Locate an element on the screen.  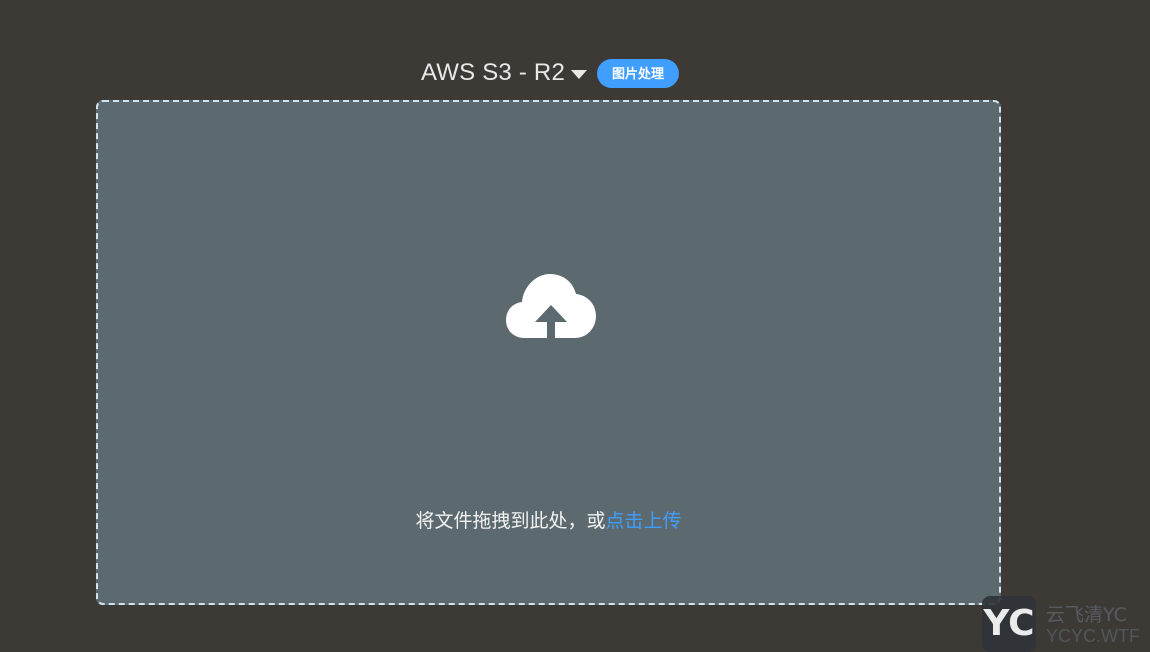
caret-down-icon is located at coordinates (579, 74).